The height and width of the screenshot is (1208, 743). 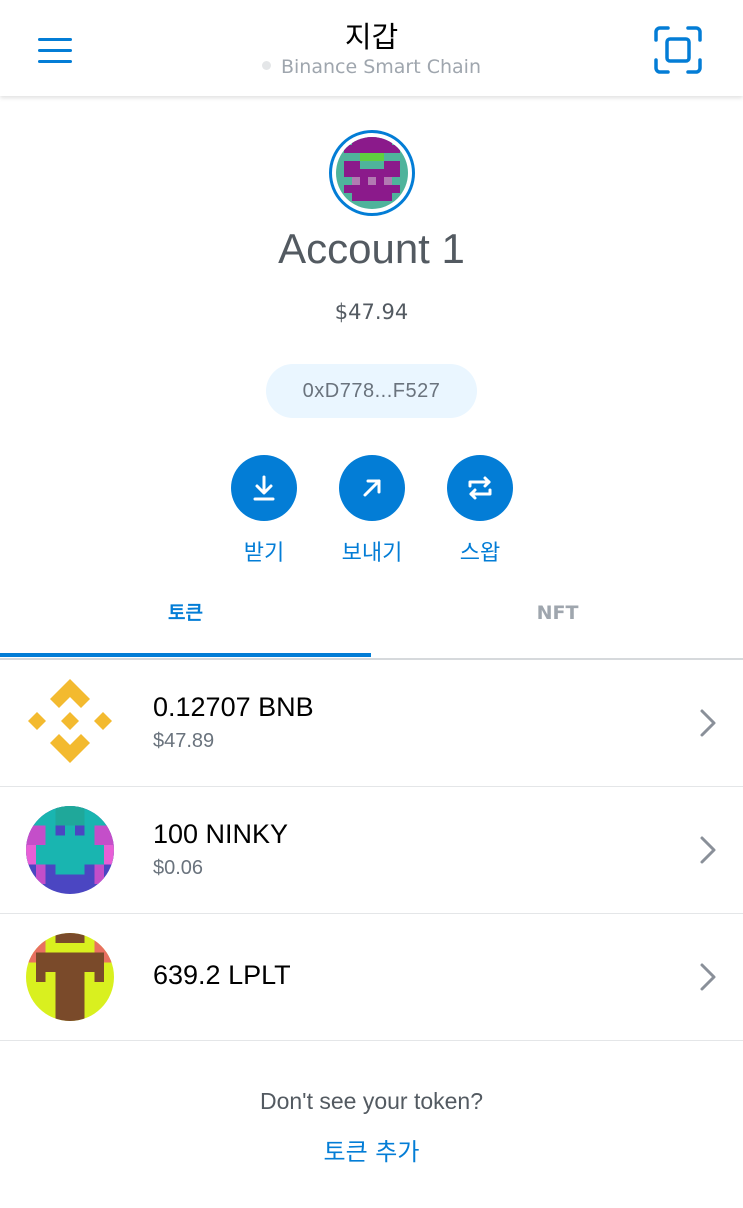 I want to click on receive-circle, so click(x=264, y=488).